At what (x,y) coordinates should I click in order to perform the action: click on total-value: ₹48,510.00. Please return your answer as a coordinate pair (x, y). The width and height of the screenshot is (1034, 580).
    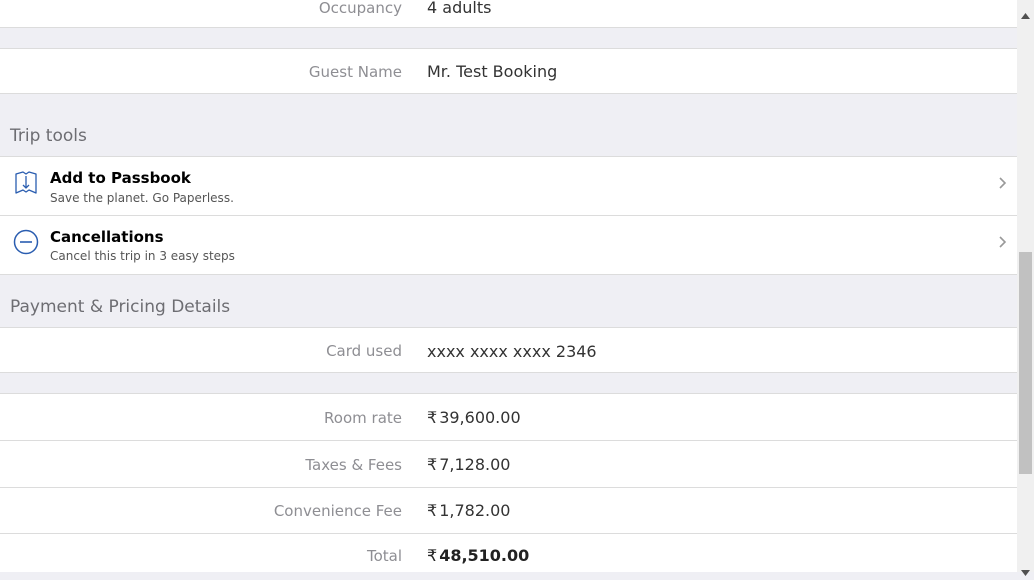
    Looking at the image, I should click on (478, 555).